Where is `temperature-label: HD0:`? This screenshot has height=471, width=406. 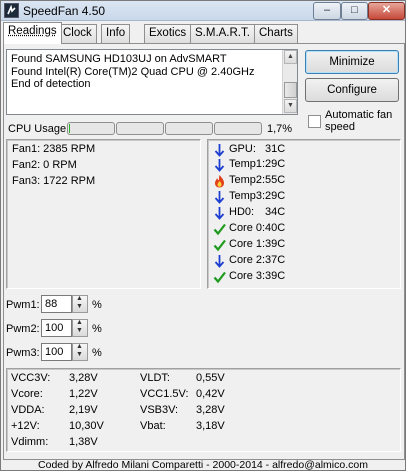
temperature-label: HD0: is located at coordinates (242, 212).